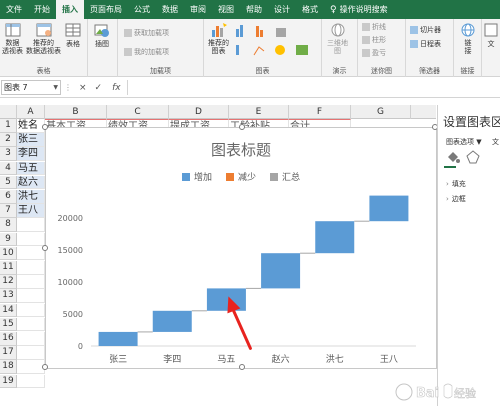 Image resolution: width=500 pixels, height=406 pixels. I want to click on cancel-icon: ×, so click(83, 88).